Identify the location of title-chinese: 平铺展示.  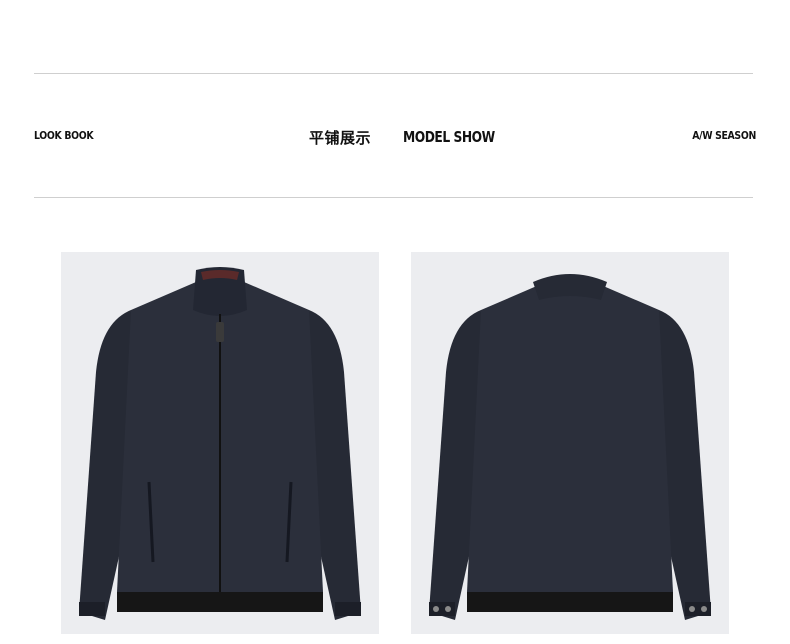
(340, 137).